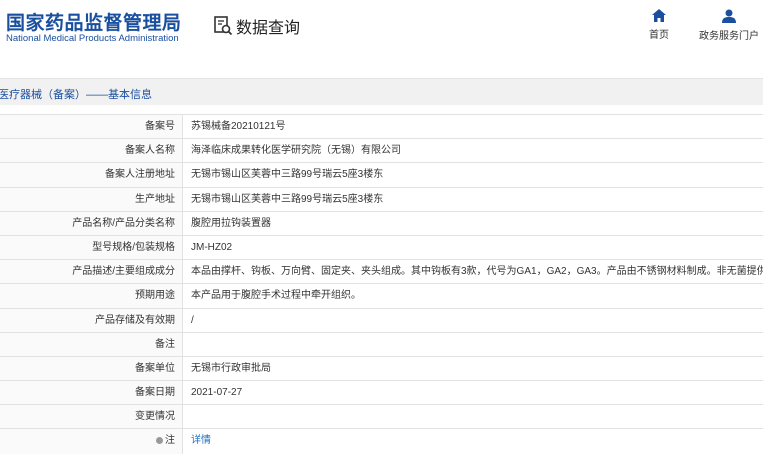  I want to click on details-link: 详情, so click(473, 441).